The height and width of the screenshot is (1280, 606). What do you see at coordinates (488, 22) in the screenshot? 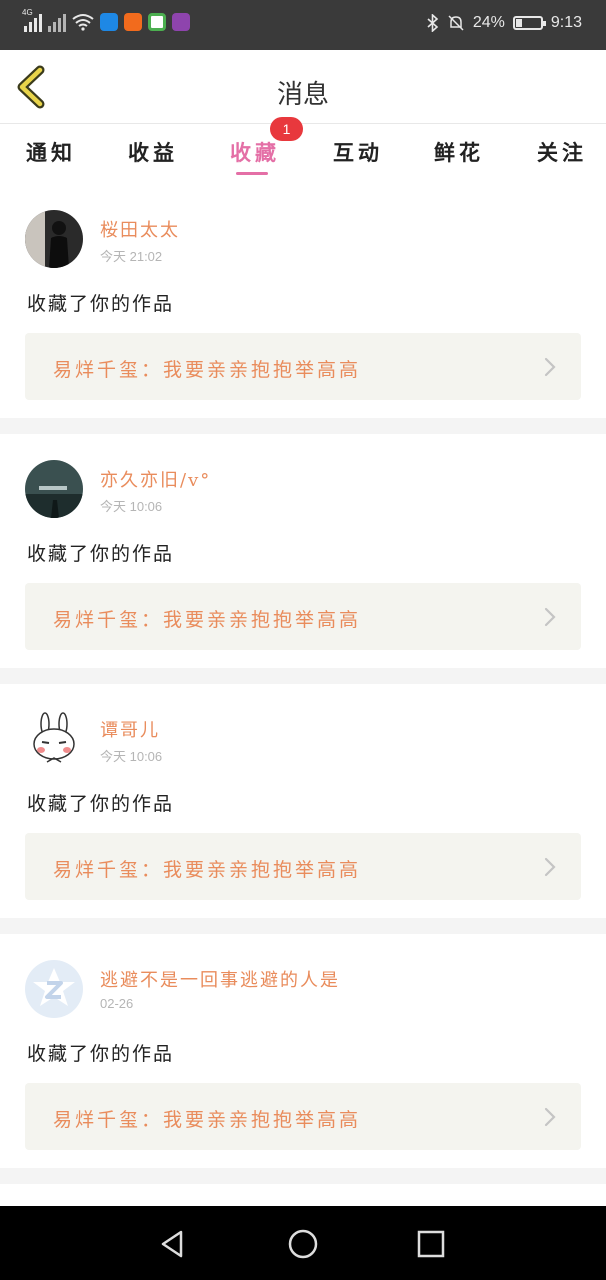
I see `battery-percent: 24%` at bounding box center [488, 22].